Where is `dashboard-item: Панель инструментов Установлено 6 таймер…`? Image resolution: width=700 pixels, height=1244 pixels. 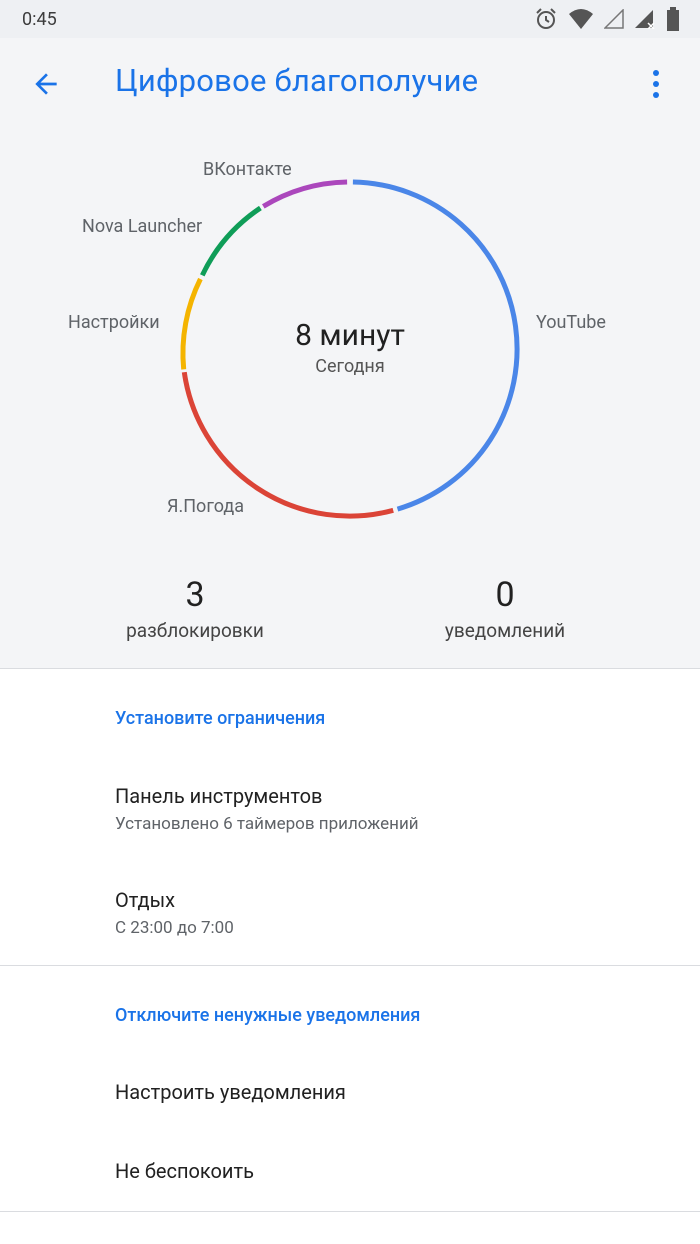
dashboard-item: Панель инструментов Установлено 6 таймер… is located at coordinates (350, 819).